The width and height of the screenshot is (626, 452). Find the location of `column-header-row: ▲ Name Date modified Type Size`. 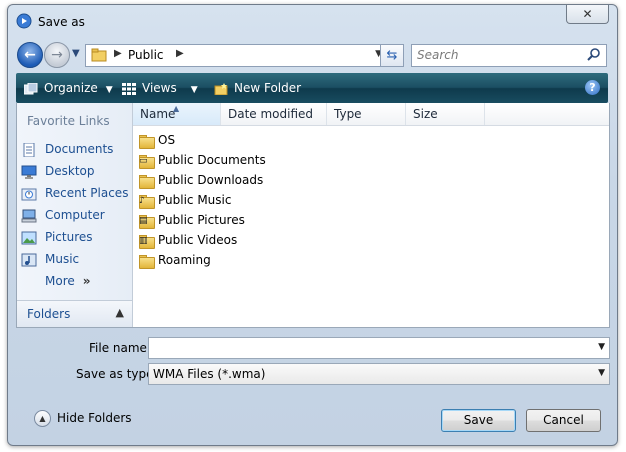

column-header-row: ▲ Name Date modified Type Size is located at coordinates (371, 114).